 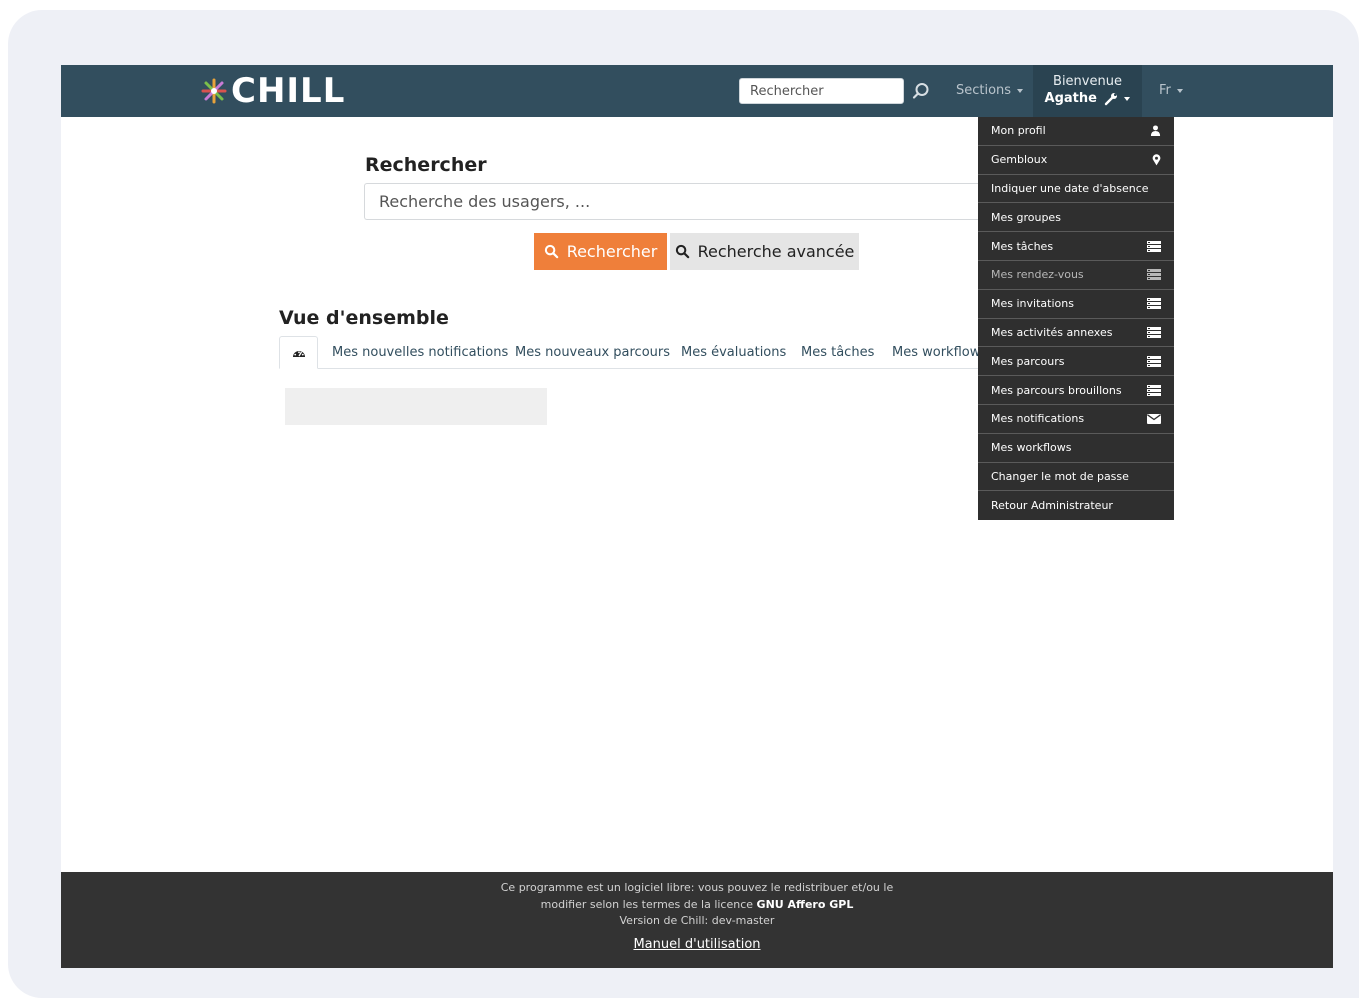 I want to click on menu-item-label: Mes notifications, so click(x=1038, y=419).